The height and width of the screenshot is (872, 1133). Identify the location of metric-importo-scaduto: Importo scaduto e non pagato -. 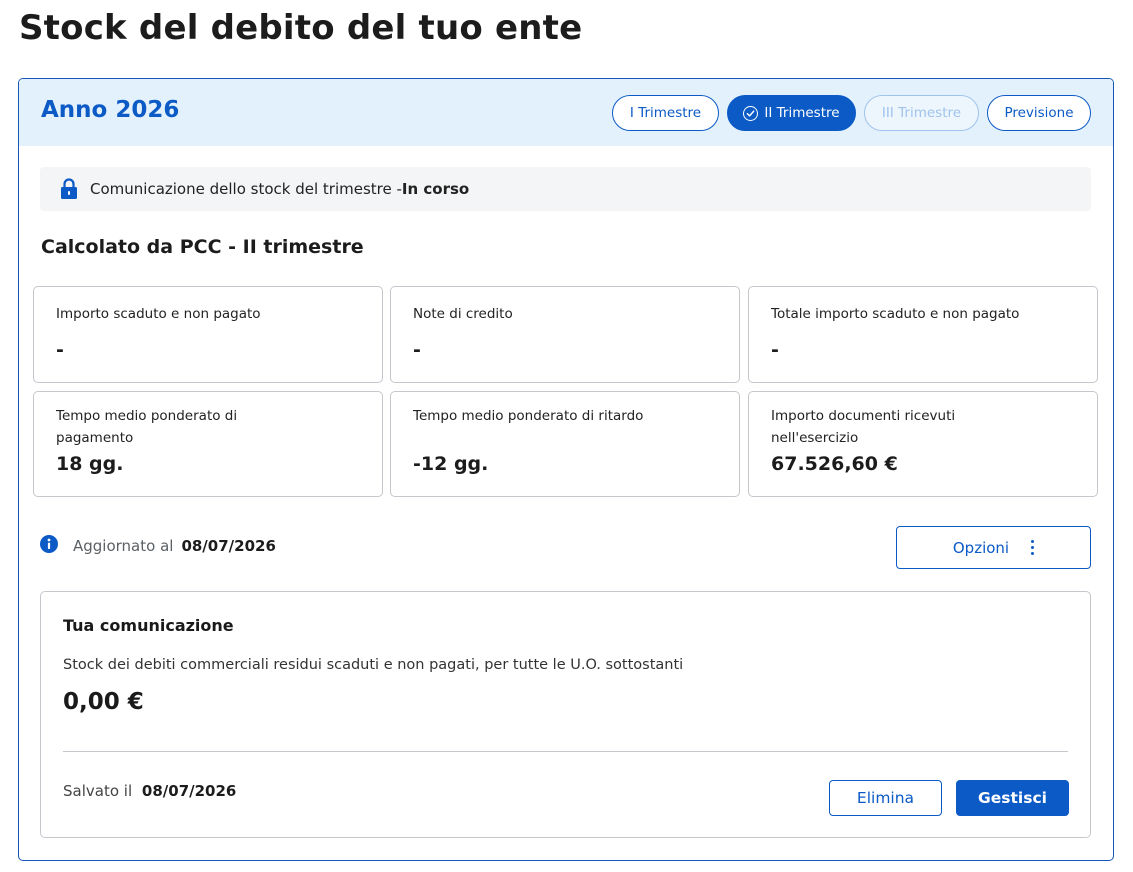
(208, 334).